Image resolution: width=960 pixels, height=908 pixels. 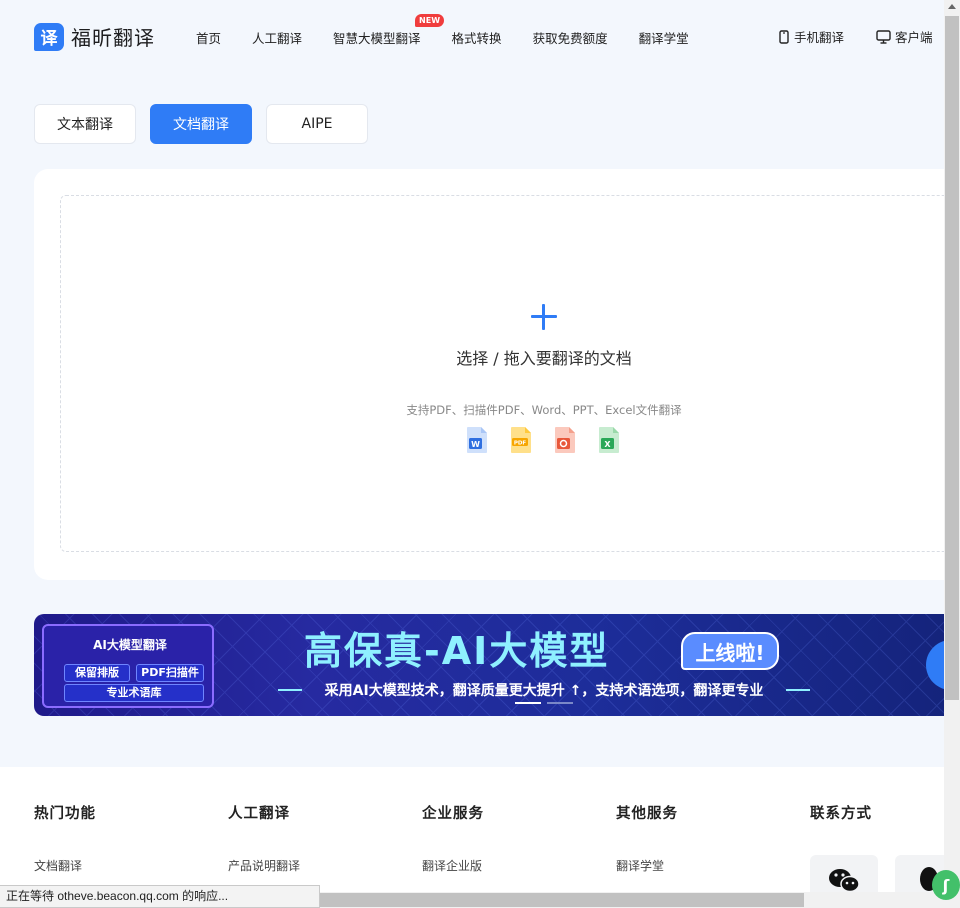 I want to click on nav-human-translation: 人工翻译, so click(x=277, y=37).